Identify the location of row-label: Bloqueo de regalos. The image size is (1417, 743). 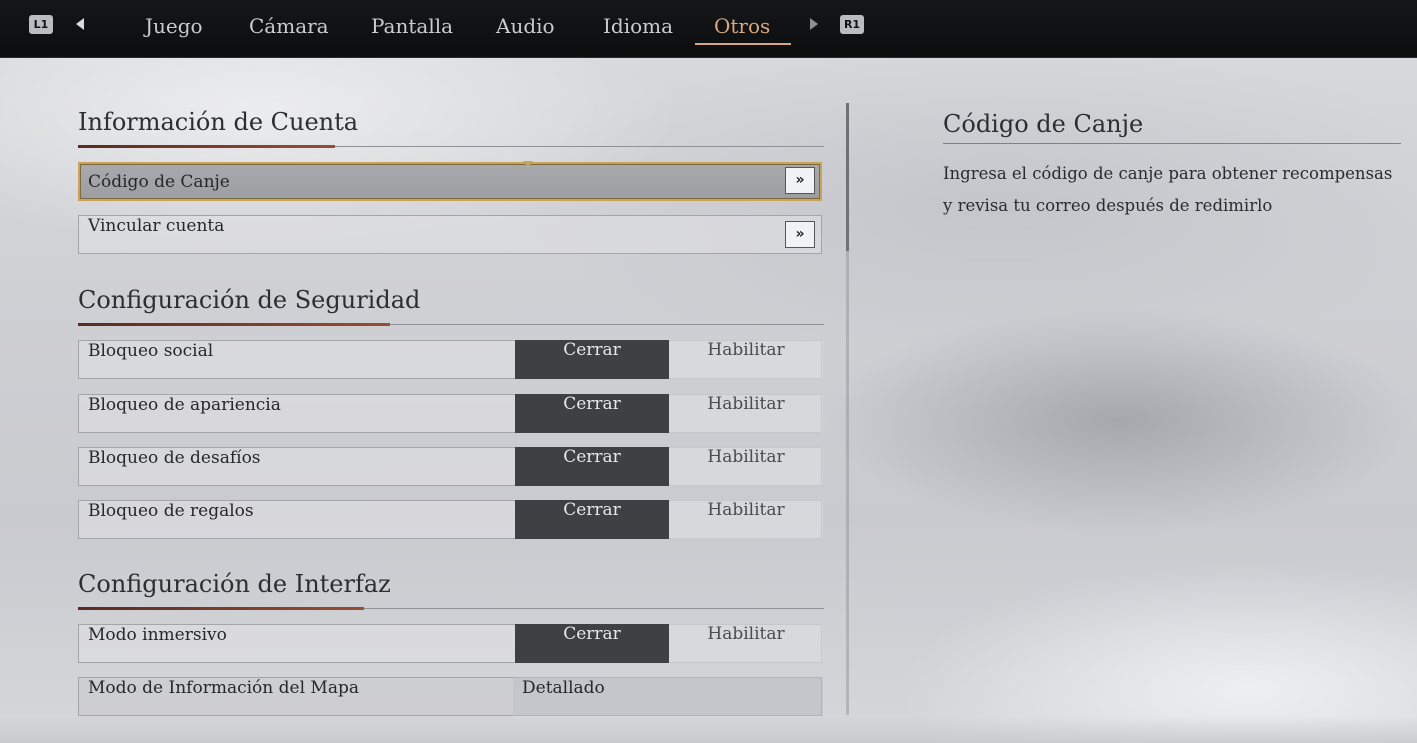
(171, 511).